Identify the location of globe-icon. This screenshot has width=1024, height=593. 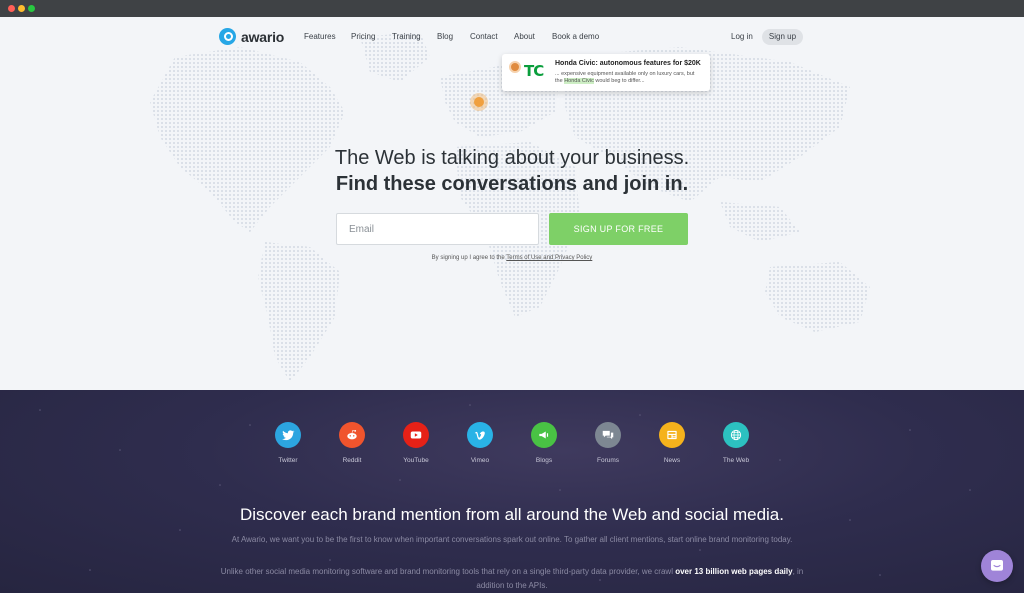
(736, 435).